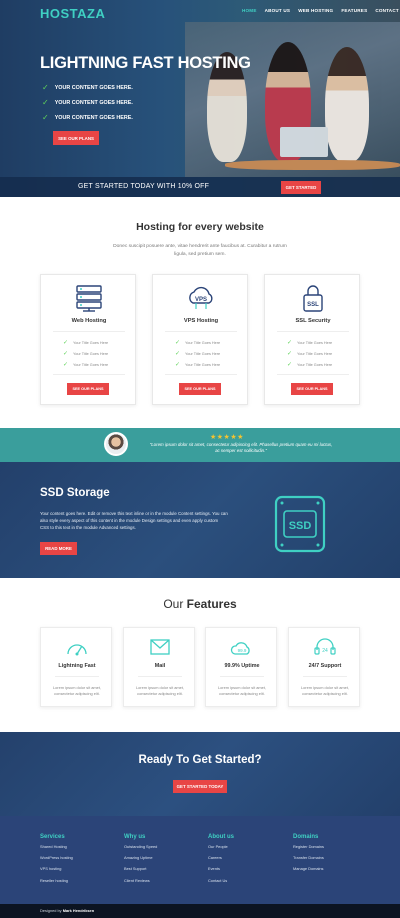  What do you see at coordinates (56, 849) in the screenshot?
I see `footer-link: Shared Hosting` at bounding box center [56, 849].